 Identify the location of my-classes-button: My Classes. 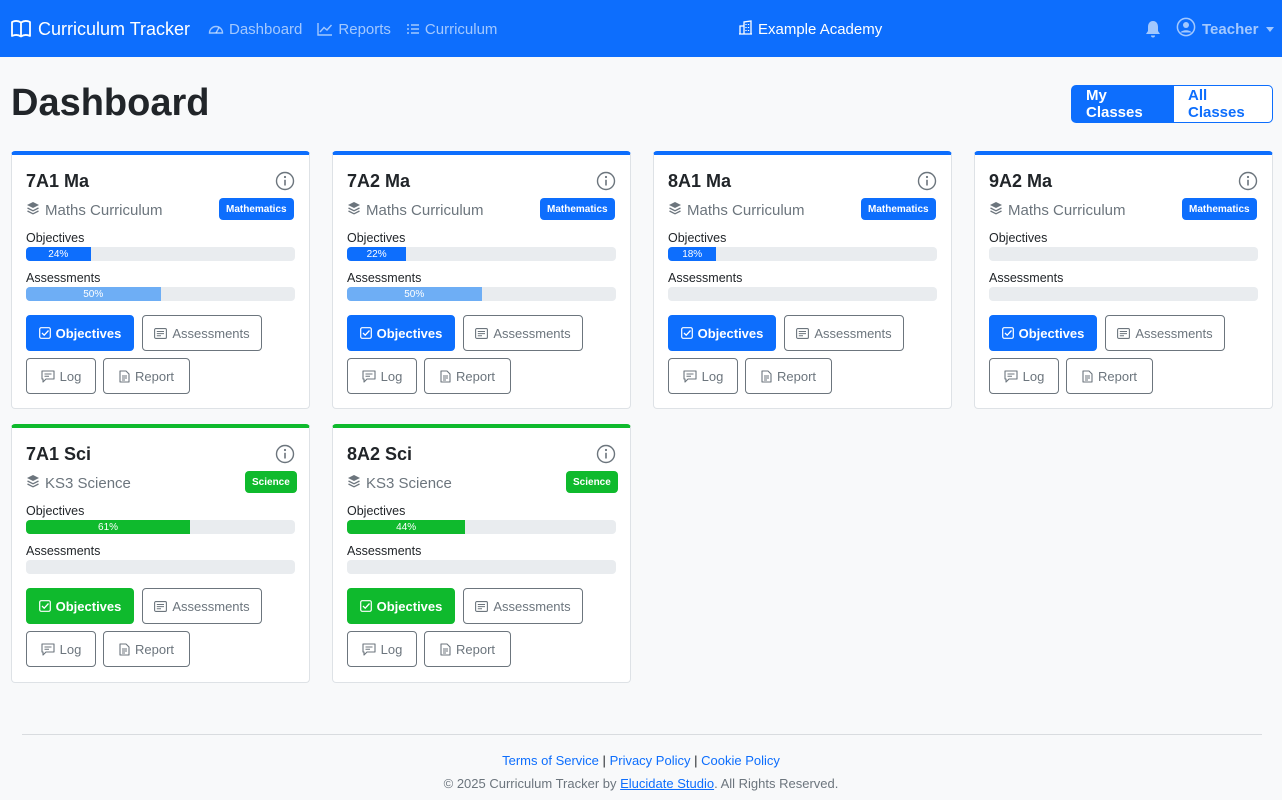
(1122, 104).